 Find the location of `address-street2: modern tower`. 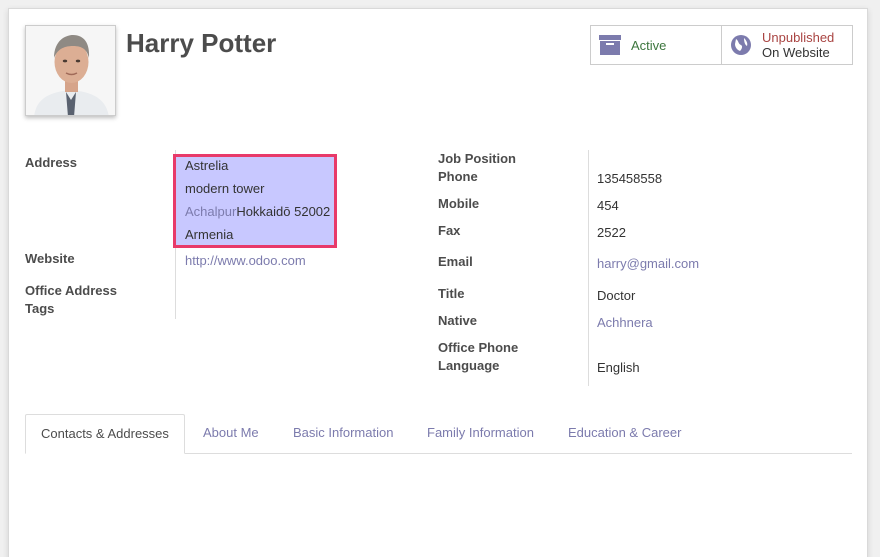

address-street2: modern tower is located at coordinates (225, 188).